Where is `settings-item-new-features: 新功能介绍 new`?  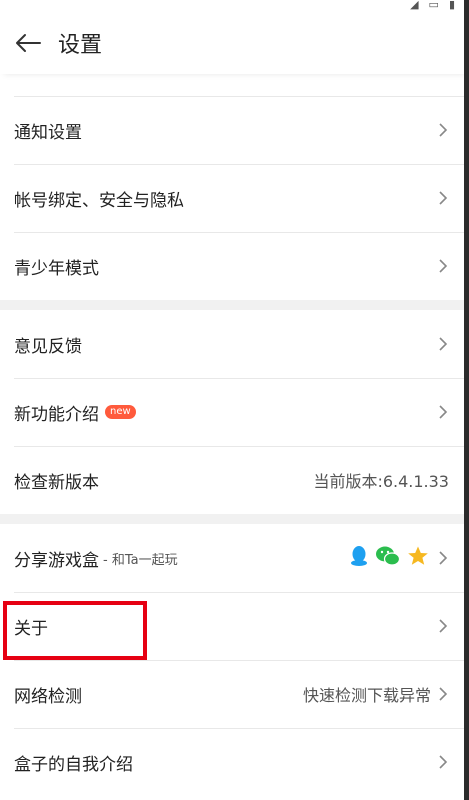
settings-item-new-features: 新功能介绍 new is located at coordinates (234, 412).